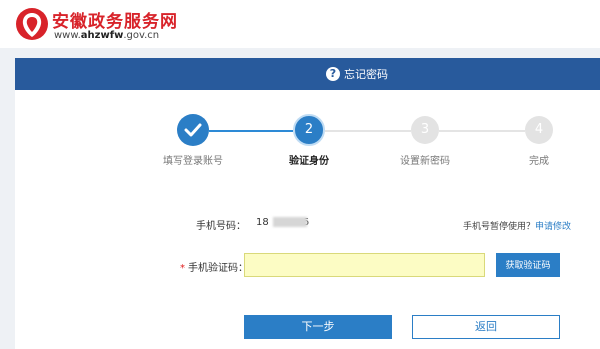  What do you see at coordinates (318, 327) in the screenshot?
I see `next-step-button: 下一步` at bounding box center [318, 327].